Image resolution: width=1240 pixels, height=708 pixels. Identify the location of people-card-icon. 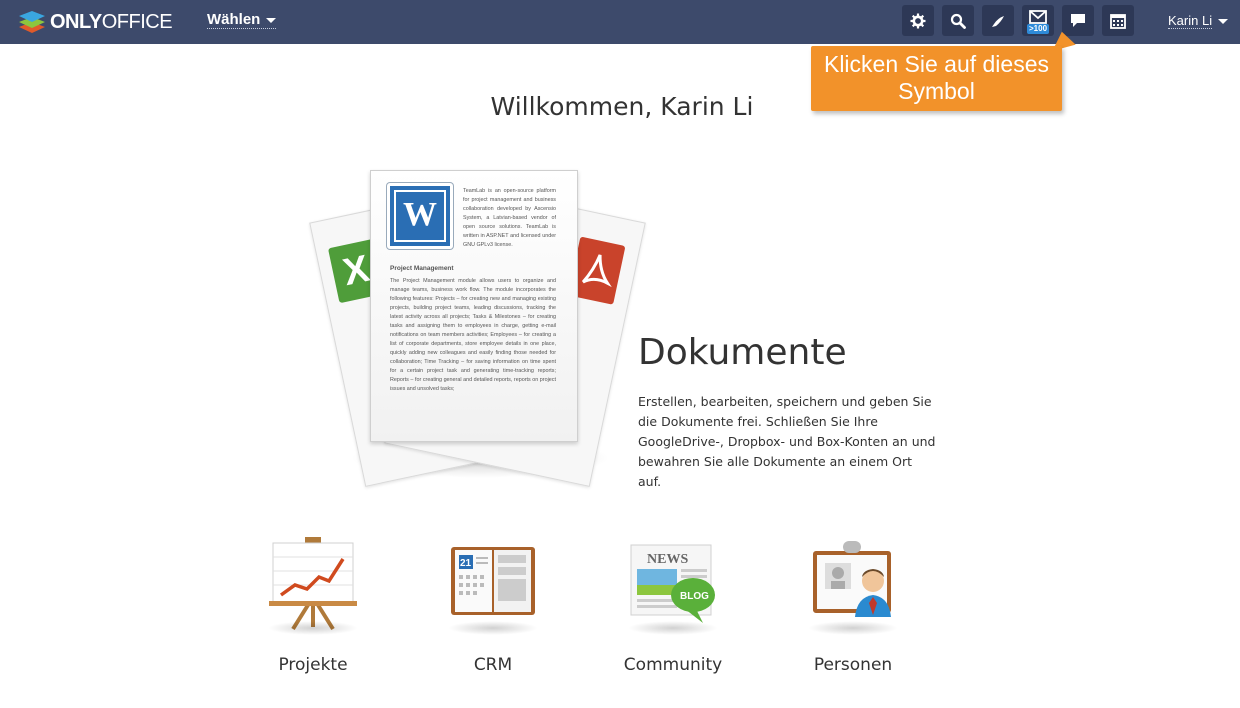
(853, 586).